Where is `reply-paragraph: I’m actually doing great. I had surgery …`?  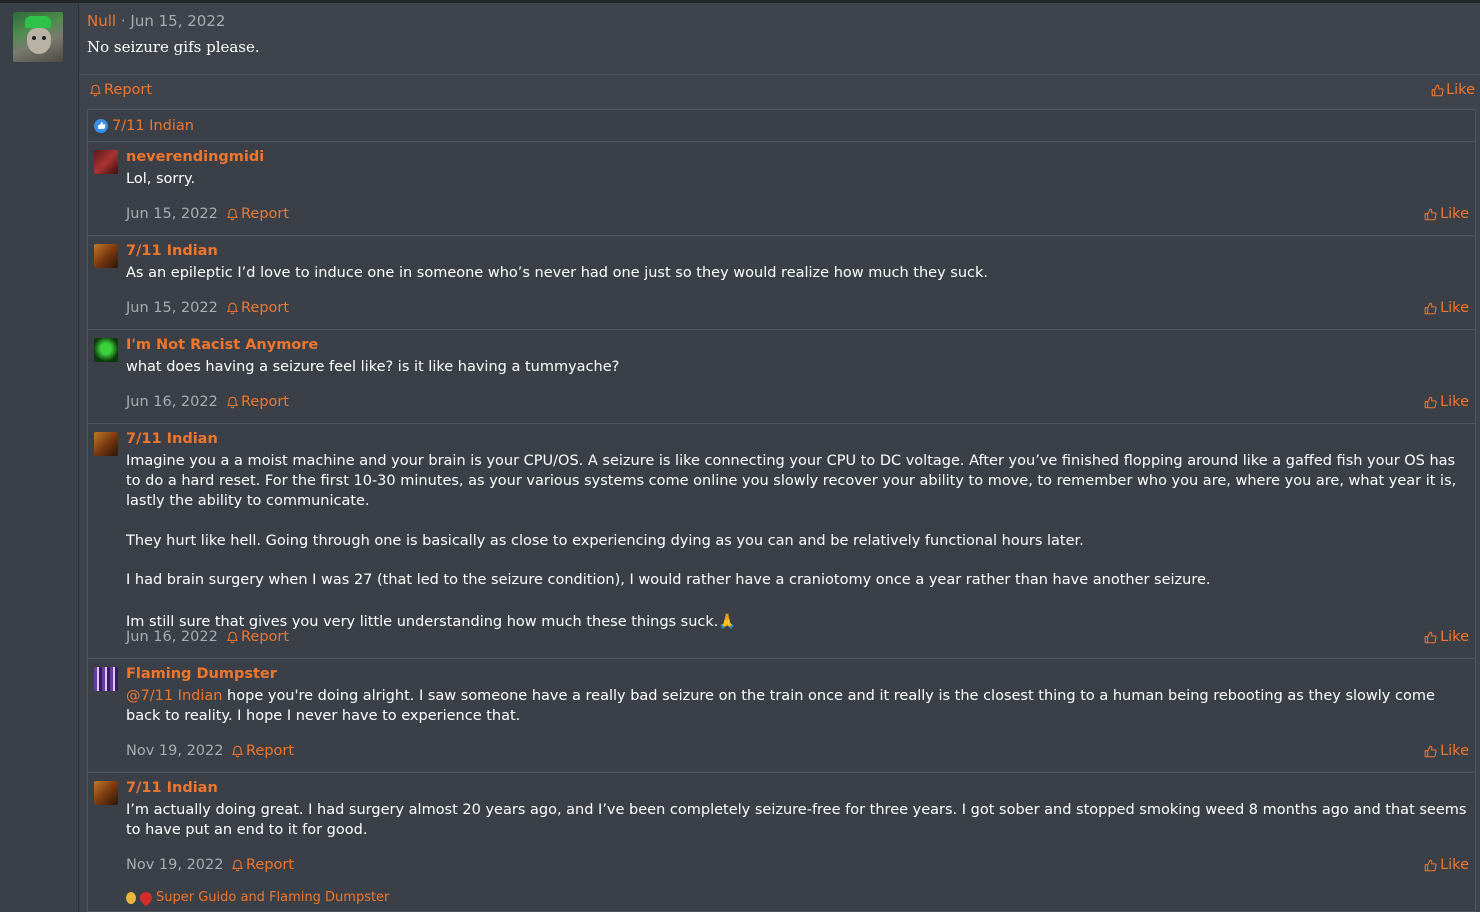
reply-paragraph: I’m actually doing great. I had surgery … is located at coordinates (796, 820).